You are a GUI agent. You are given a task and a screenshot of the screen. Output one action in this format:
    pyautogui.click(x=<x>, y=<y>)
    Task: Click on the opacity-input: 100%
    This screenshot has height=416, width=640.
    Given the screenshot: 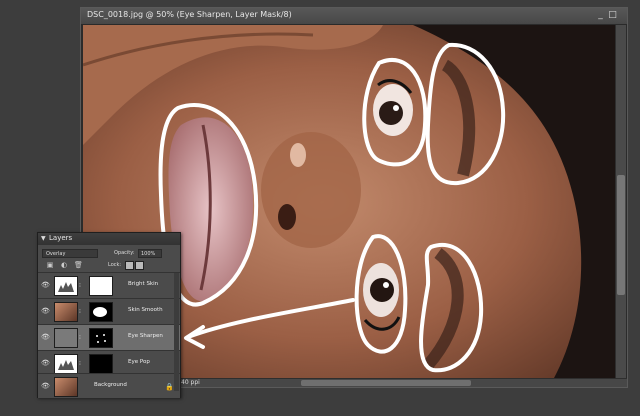 What is the action you would take?
    pyautogui.click(x=150, y=253)
    